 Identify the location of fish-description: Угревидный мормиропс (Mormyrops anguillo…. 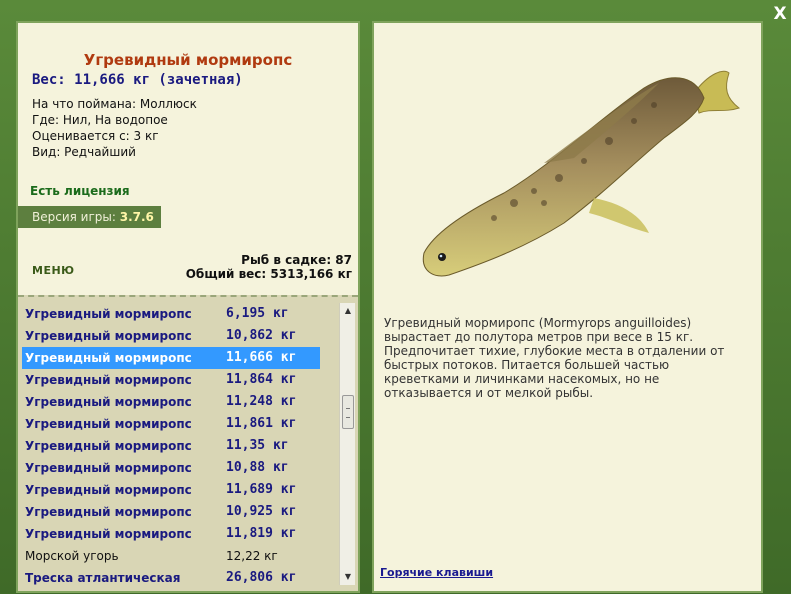
(554, 358).